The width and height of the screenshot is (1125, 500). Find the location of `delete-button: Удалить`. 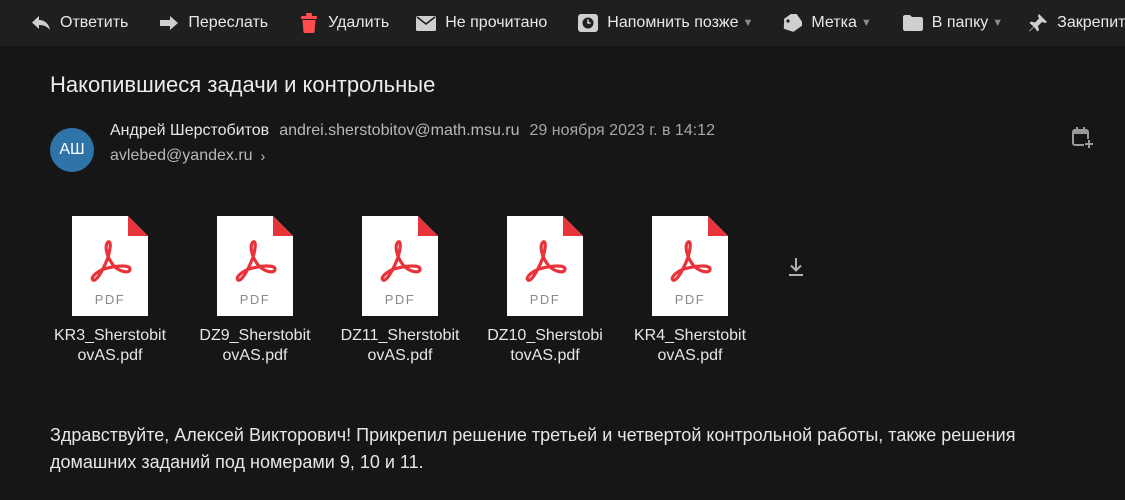

delete-button: Удалить is located at coordinates (343, 23).